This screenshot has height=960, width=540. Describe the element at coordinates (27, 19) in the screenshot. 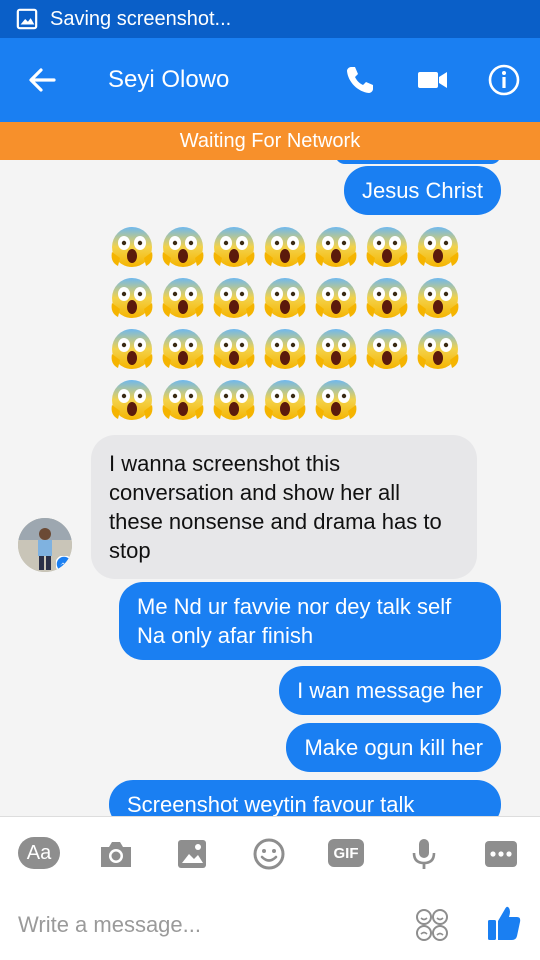

I see `image-notification-icon` at that location.